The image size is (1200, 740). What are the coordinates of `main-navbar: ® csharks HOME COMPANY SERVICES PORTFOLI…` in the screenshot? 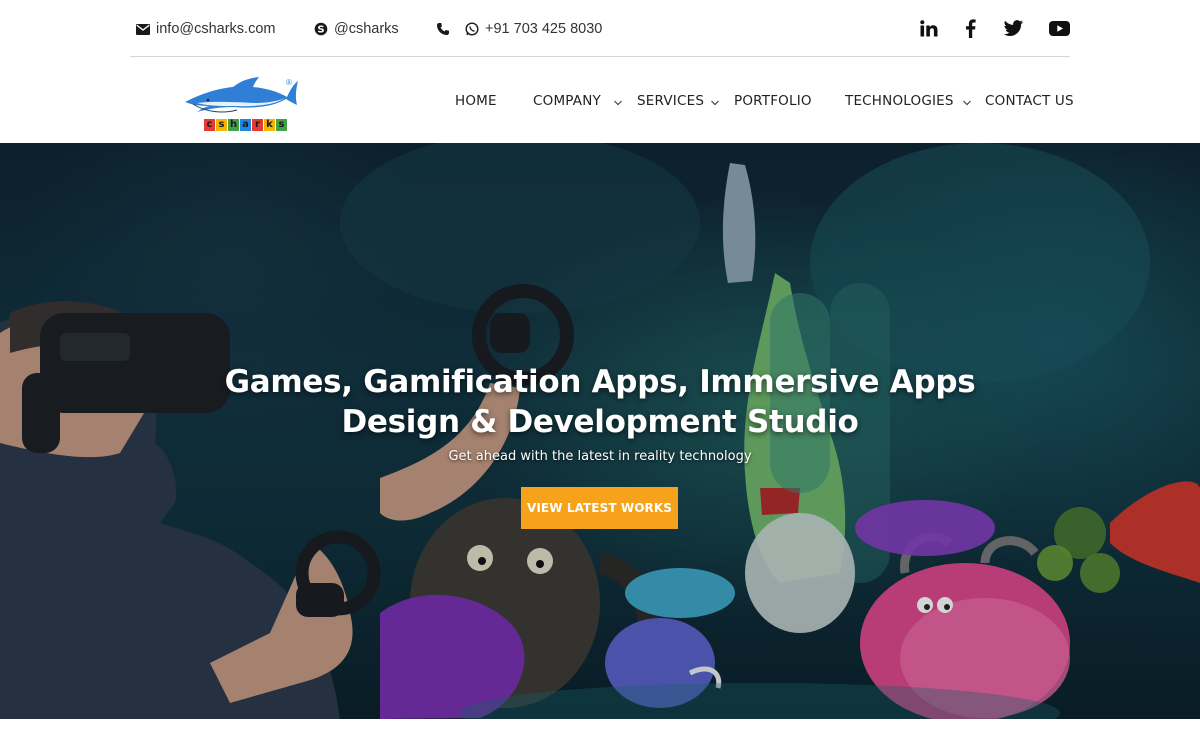 It's located at (600, 100).